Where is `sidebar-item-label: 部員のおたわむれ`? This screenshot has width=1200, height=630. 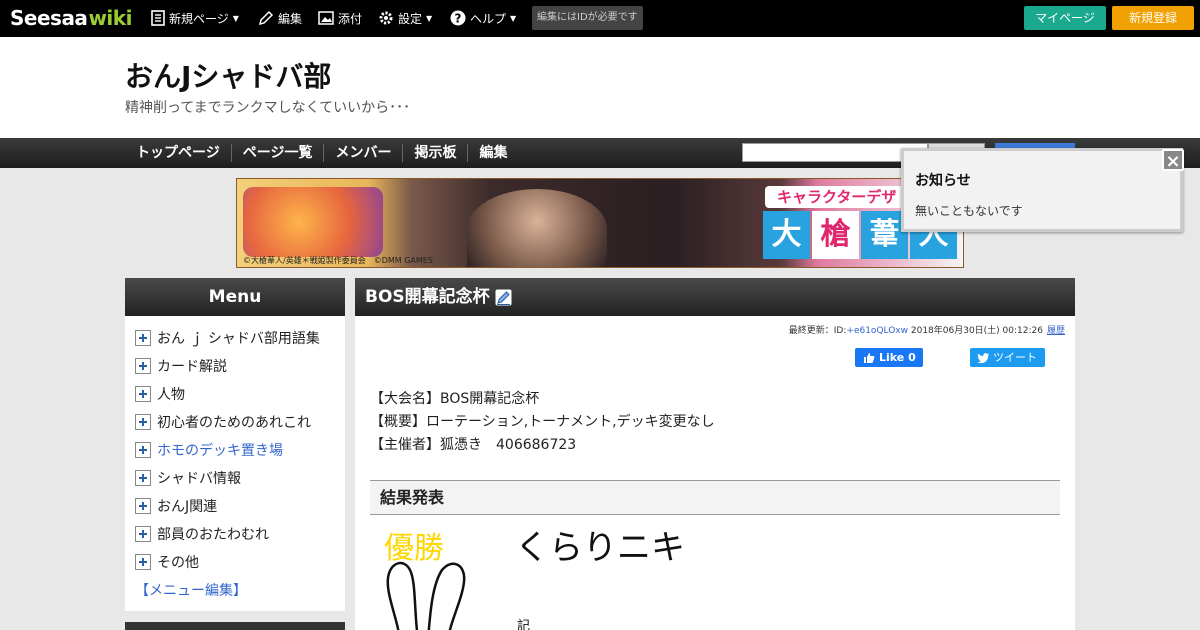 sidebar-item-label: 部員のおたわむれ is located at coordinates (213, 535).